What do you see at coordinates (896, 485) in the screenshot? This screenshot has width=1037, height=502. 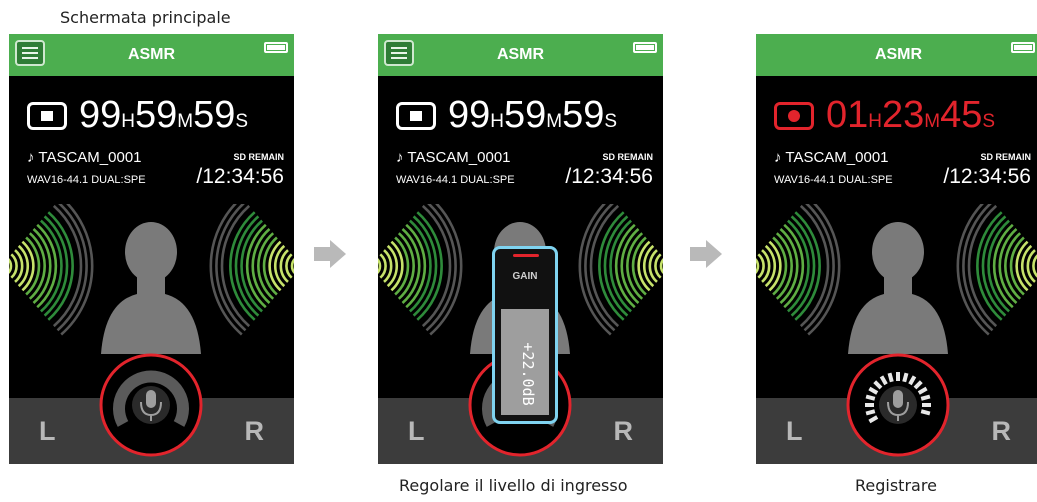 I see `caption-record: Registrare` at bounding box center [896, 485].